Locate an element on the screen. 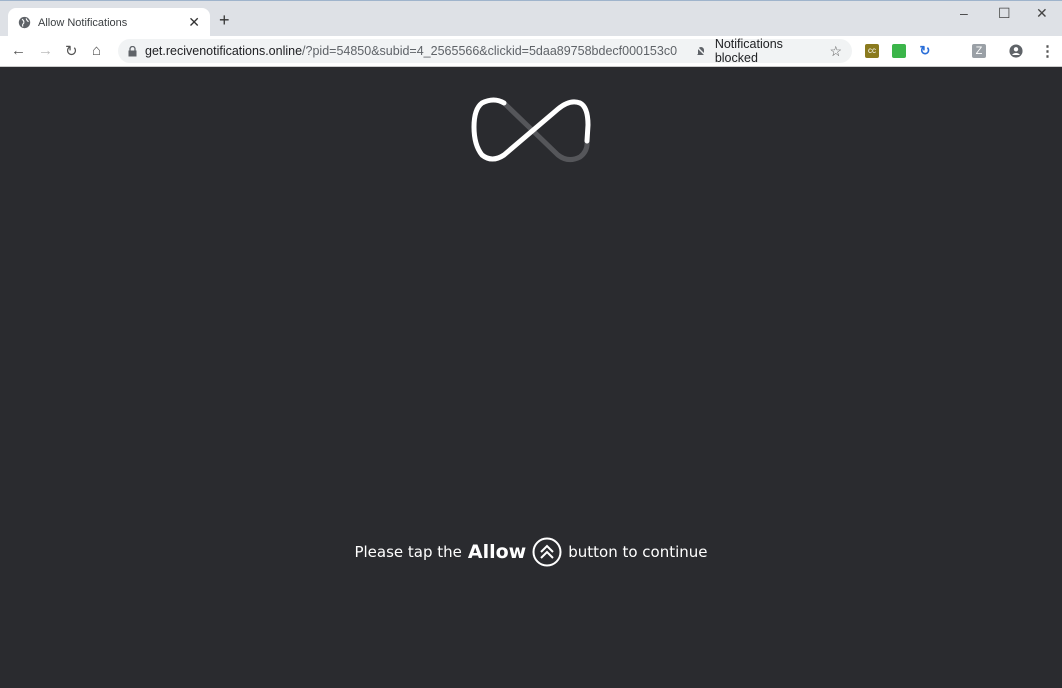 The height and width of the screenshot is (688, 1062). minimize-button: – is located at coordinates (964, 13).